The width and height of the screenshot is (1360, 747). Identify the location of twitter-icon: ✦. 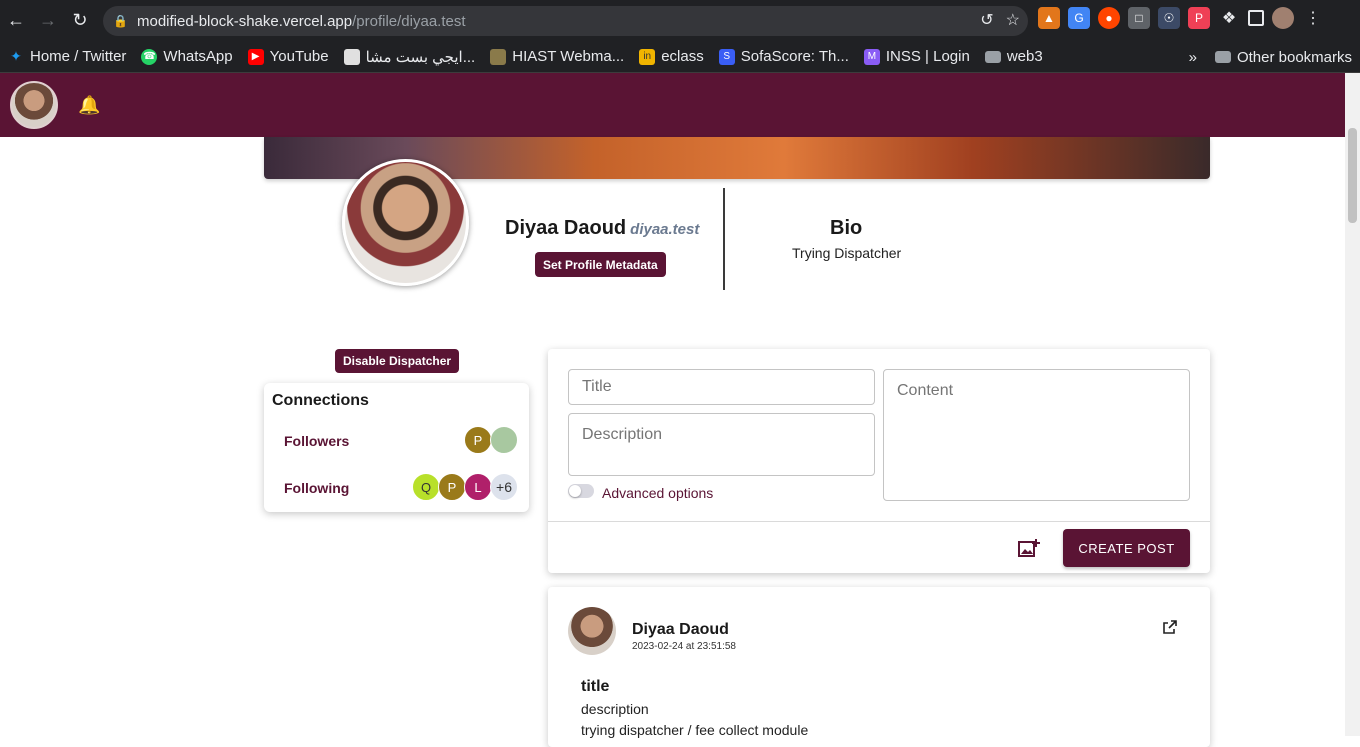
(16, 56).